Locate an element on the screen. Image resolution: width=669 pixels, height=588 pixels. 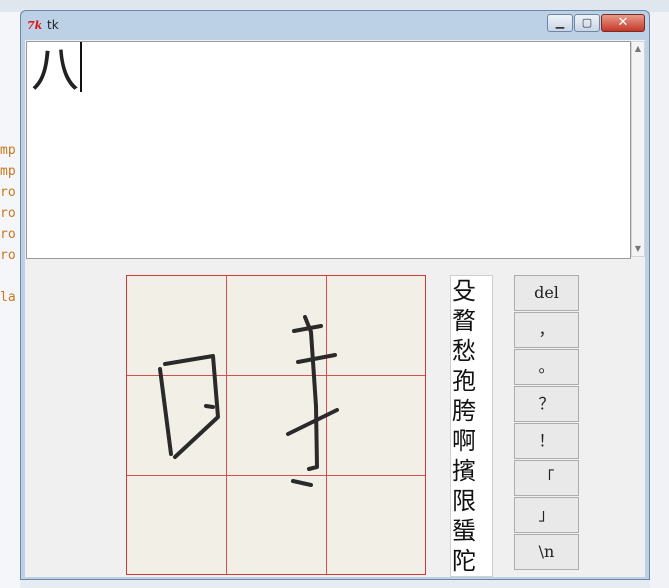
delete-button: del is located at coordinates (546, 293).